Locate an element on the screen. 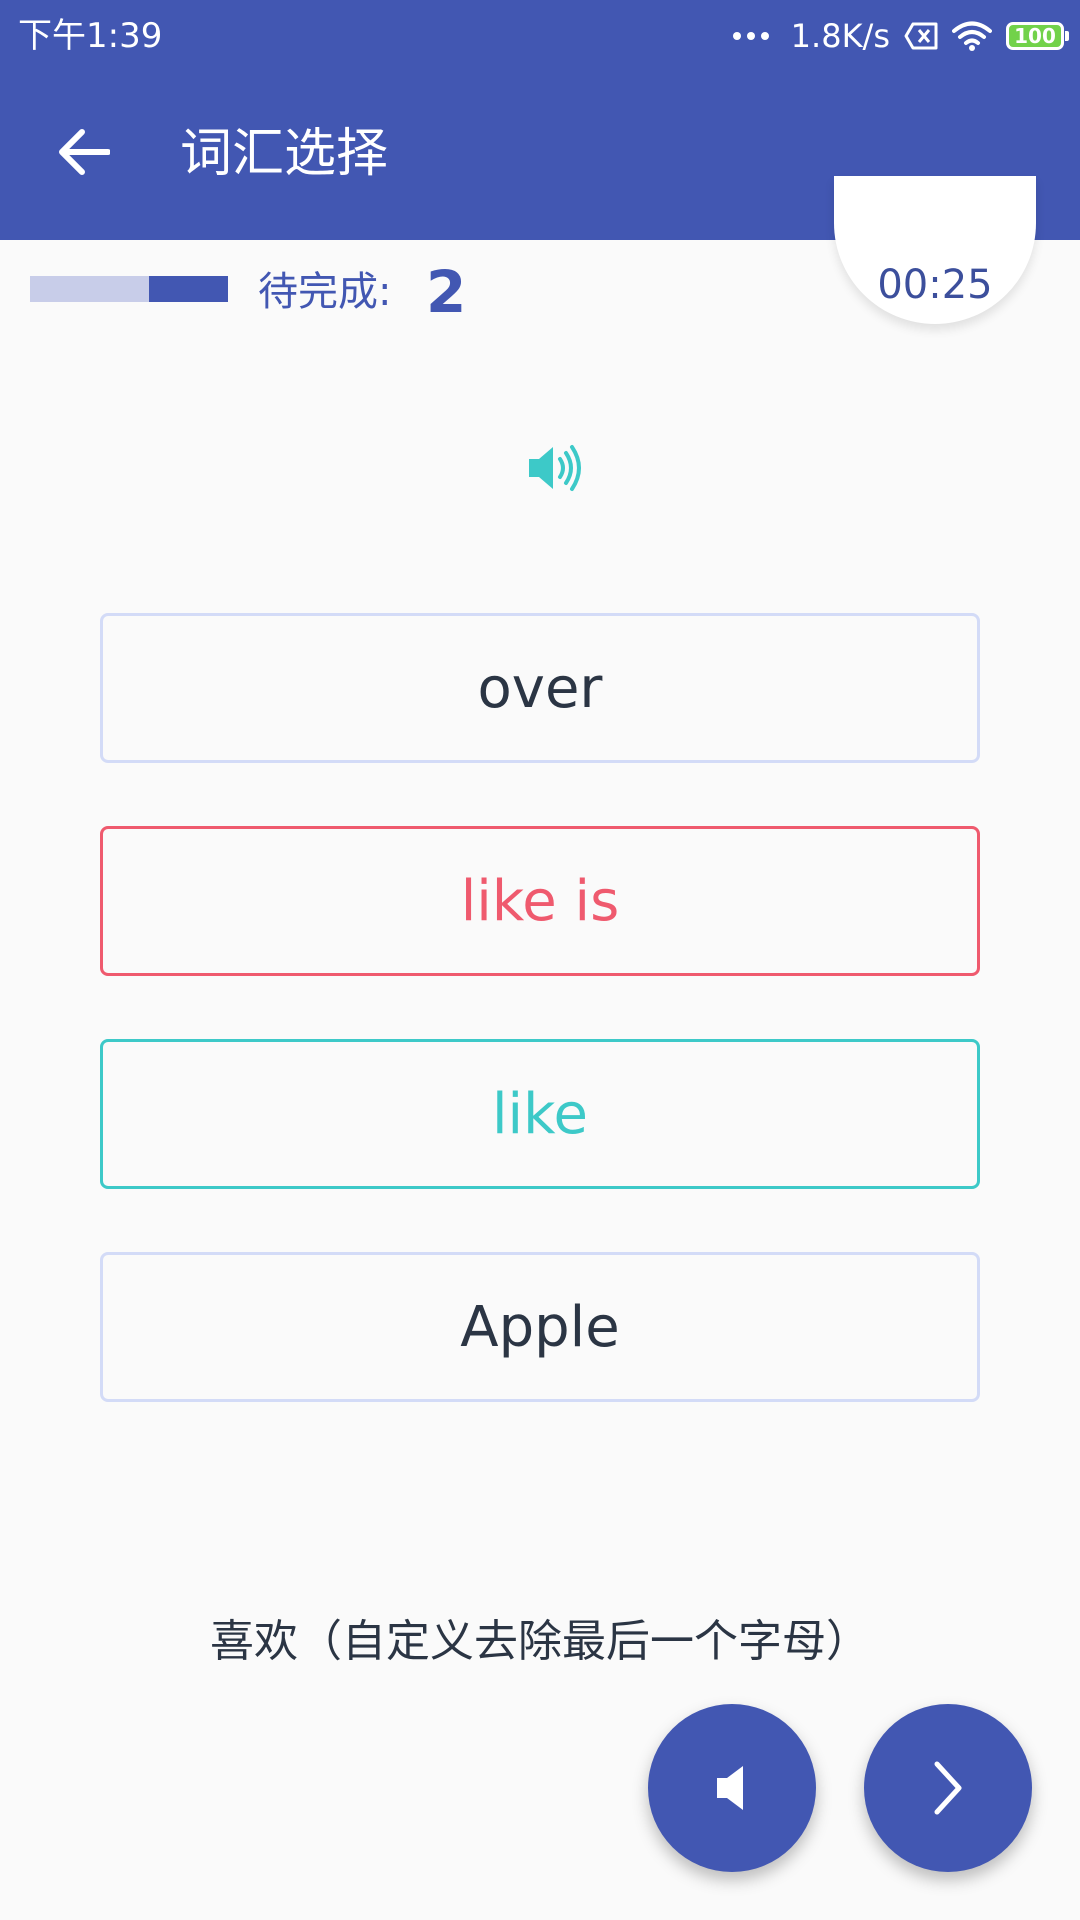 This screenshot has width=1080, height=1920. pending-count: 2 is located at coordinates (446, 292).